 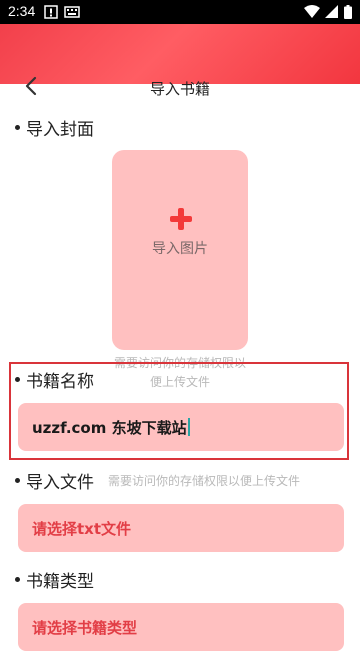 I want to click on status-bar: 2:34, so click(x=180, y=12).